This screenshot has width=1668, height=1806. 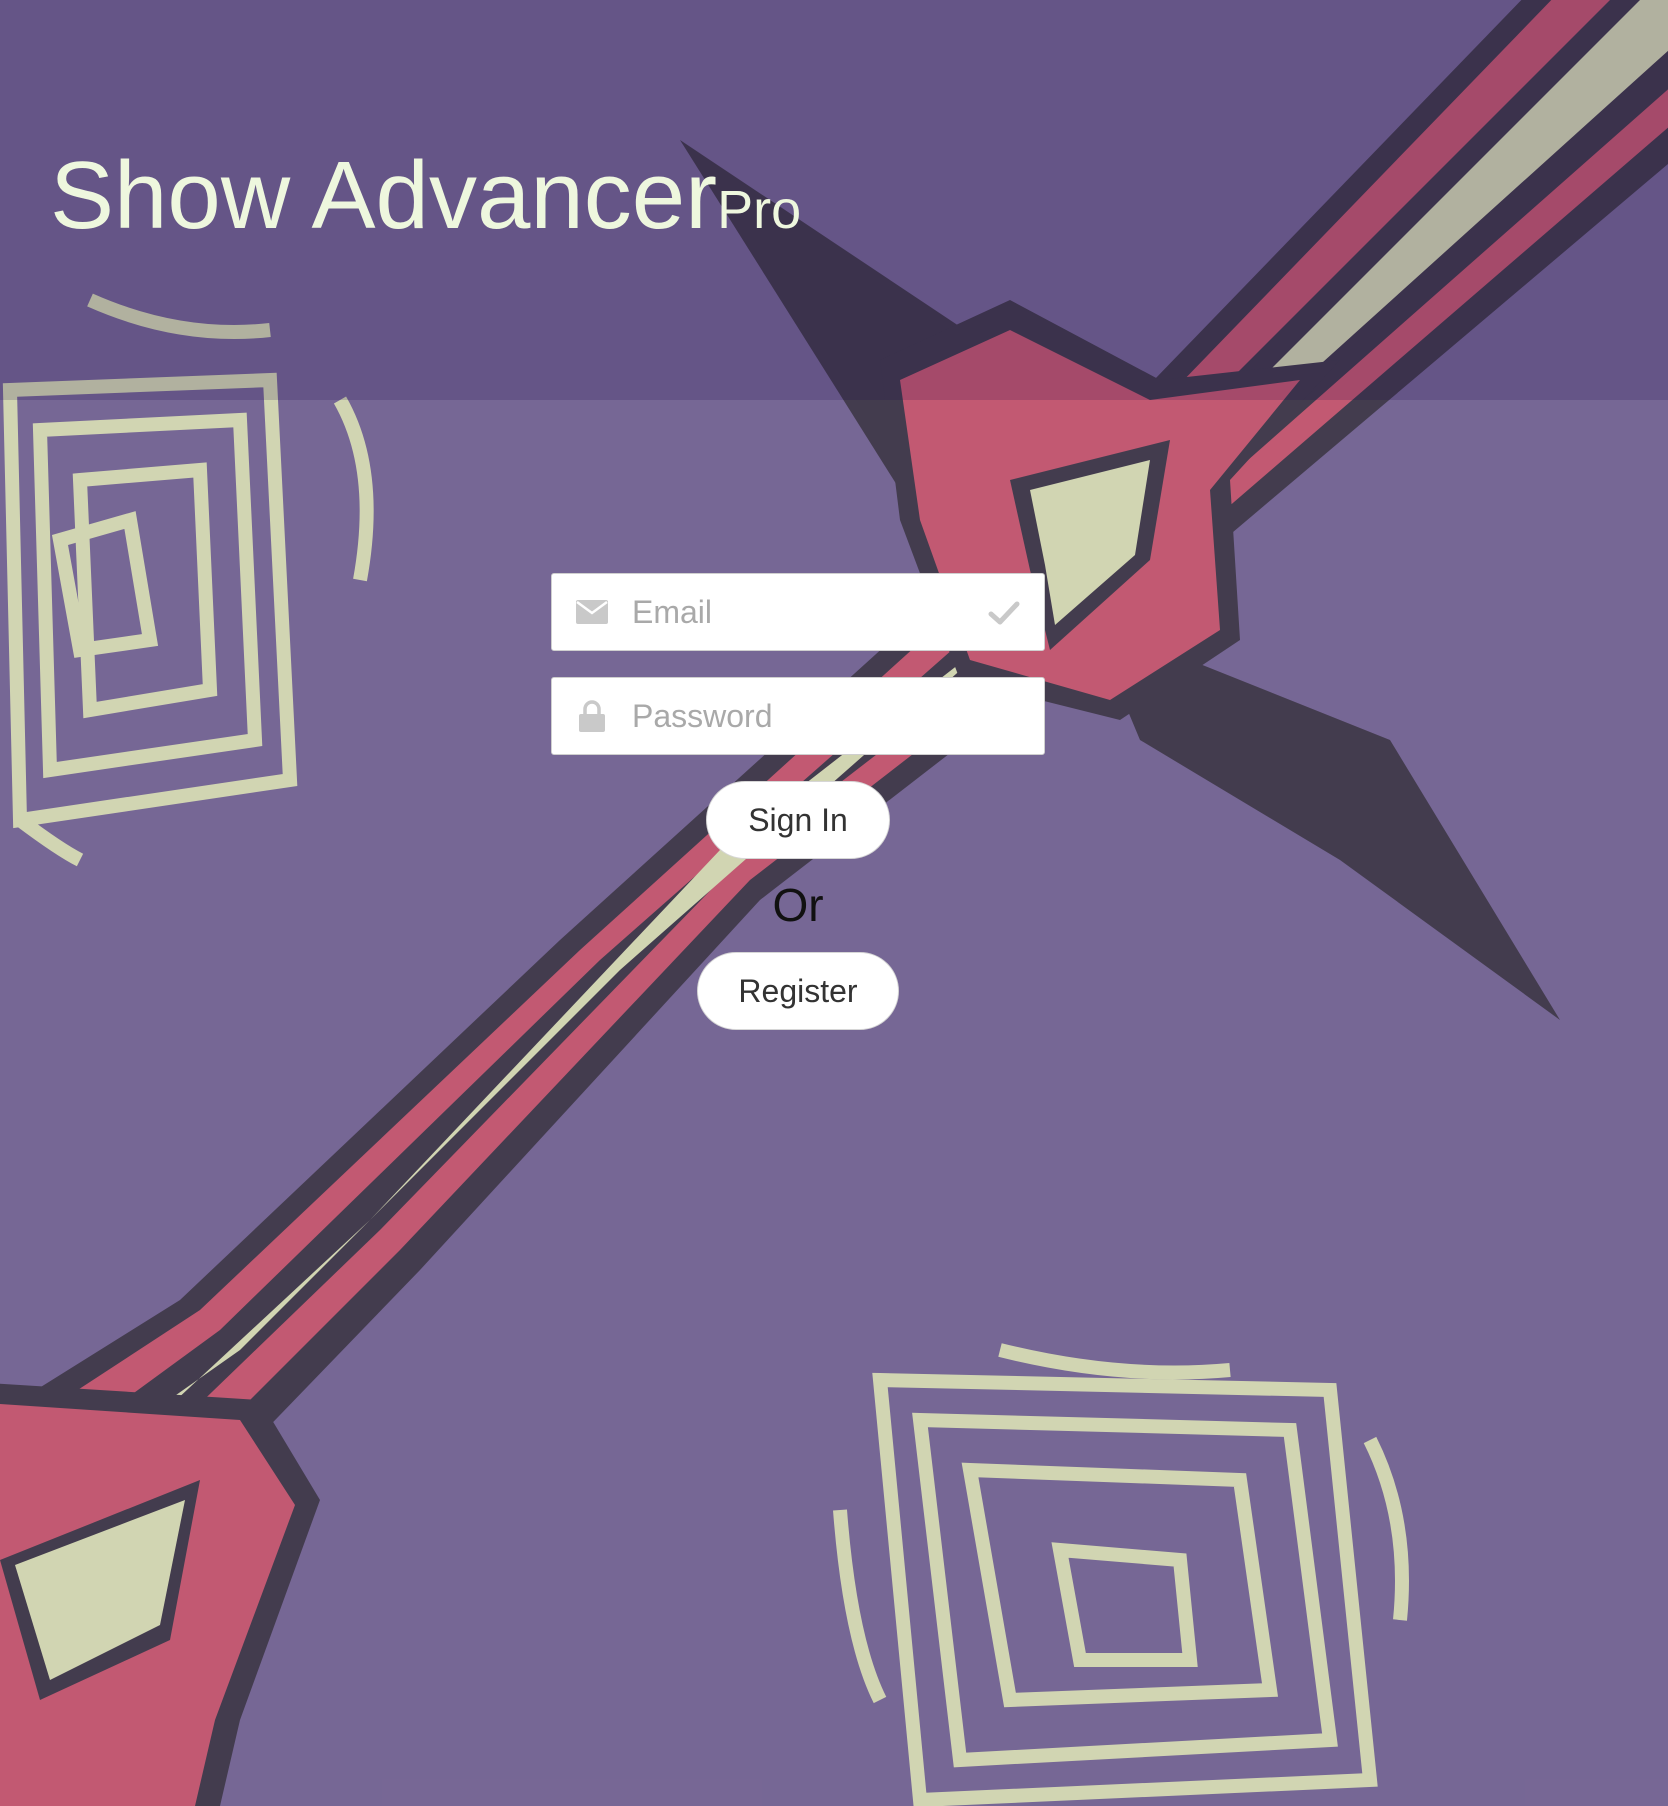 What do you see at coordinates (798, 991) in the screenshot?
I see `register-button: Register` at bounding box center [798, 991].